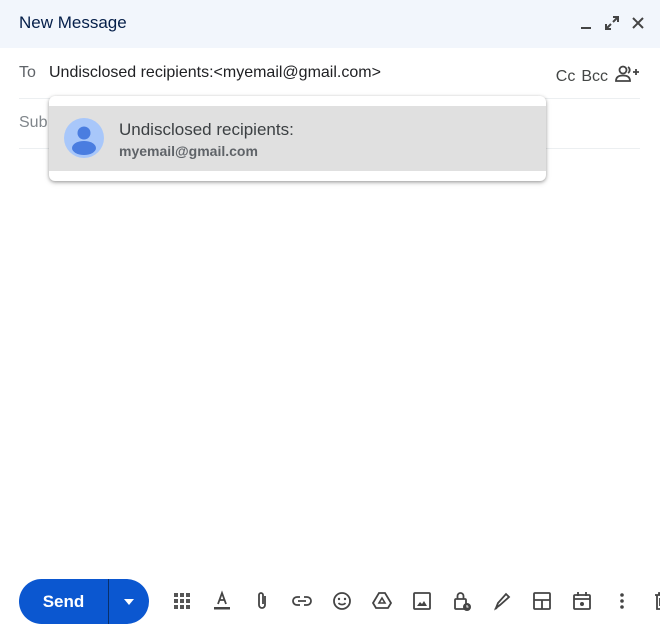  Describe the element at coordinates (222, 601) in the screenshot. I see `text-format-icon` at that location.